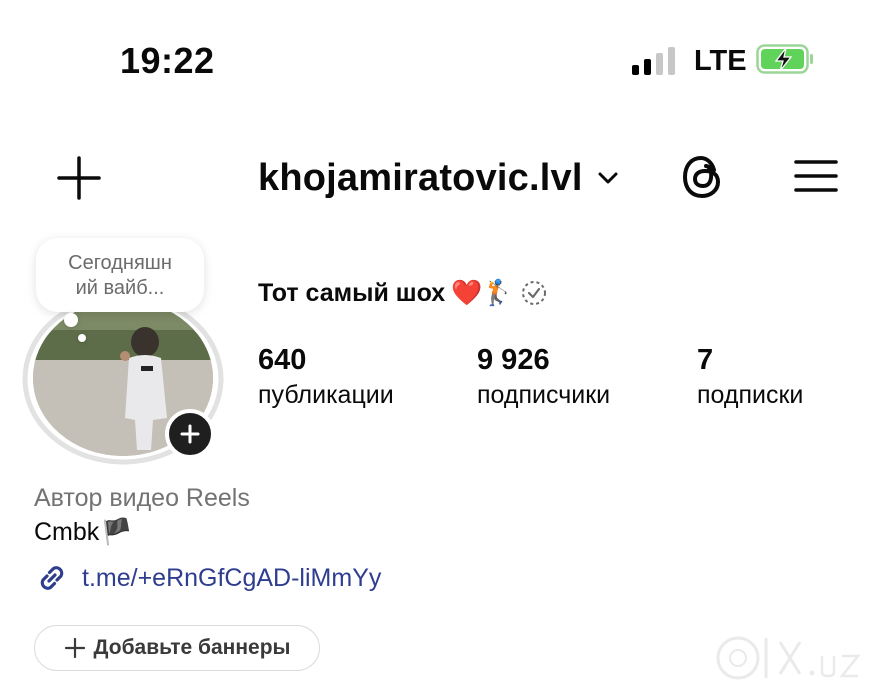  What do you see at coordinates (654, 61) in the screenshot?
I see `signal-strength-icon` at bounding box center [654, 61].